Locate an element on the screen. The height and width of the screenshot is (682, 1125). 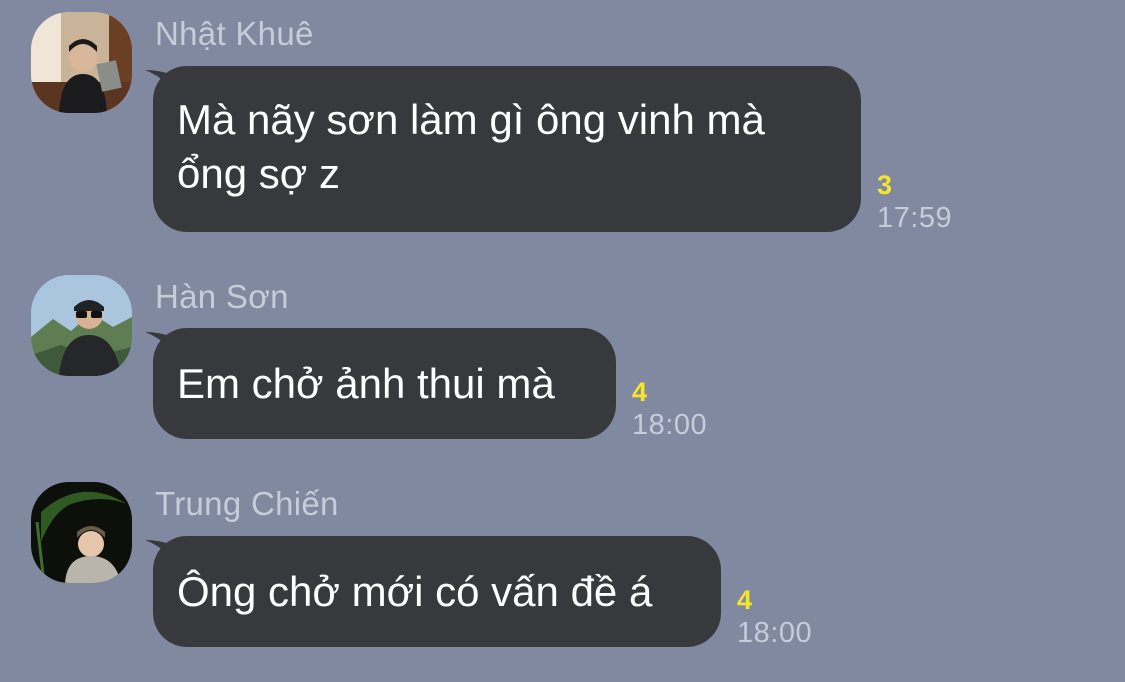
message-bubble: Em chở ảnh thui mà is located at coordinates (384, 383).